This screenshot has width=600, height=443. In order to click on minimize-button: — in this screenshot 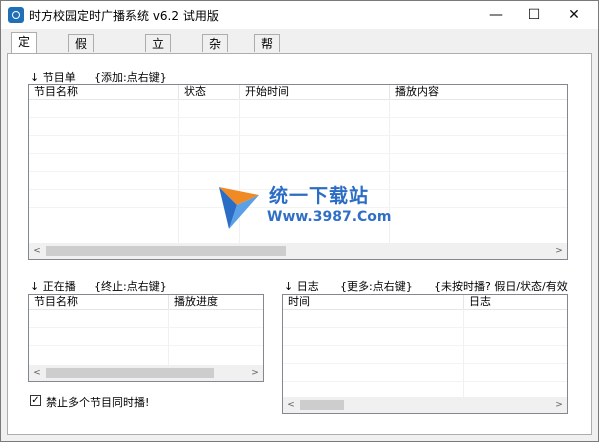, I will do `click(496, 15)`.